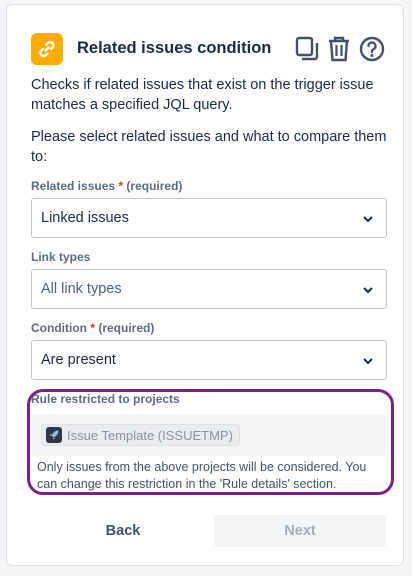 The width and height of the screenshot is (412, 576). I want to click on link-types-select: All link types, so click(209, 289).